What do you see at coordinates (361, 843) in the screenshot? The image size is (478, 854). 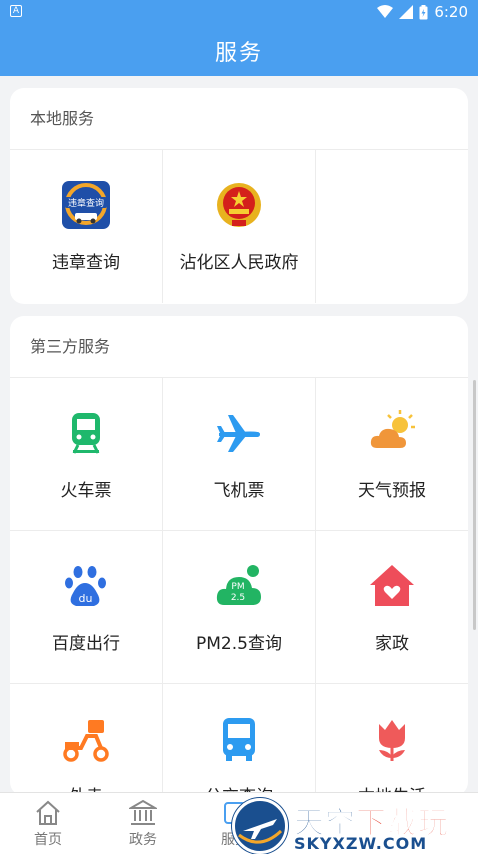 I see `watermark-url: SKYXZW.COM` at bounding box center [361, 843].